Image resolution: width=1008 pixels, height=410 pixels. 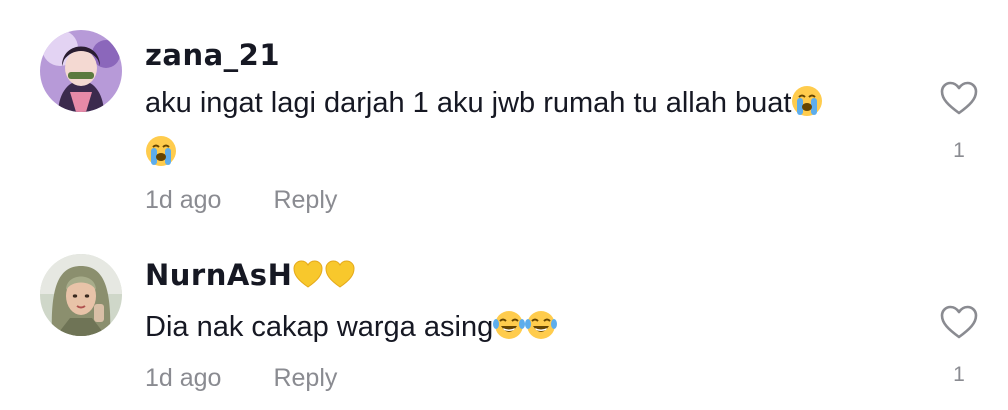 What do you see at coordinates (250, 275) in the screenshot?
I see `username: NurnAsH` at bounding box center [250, 275].